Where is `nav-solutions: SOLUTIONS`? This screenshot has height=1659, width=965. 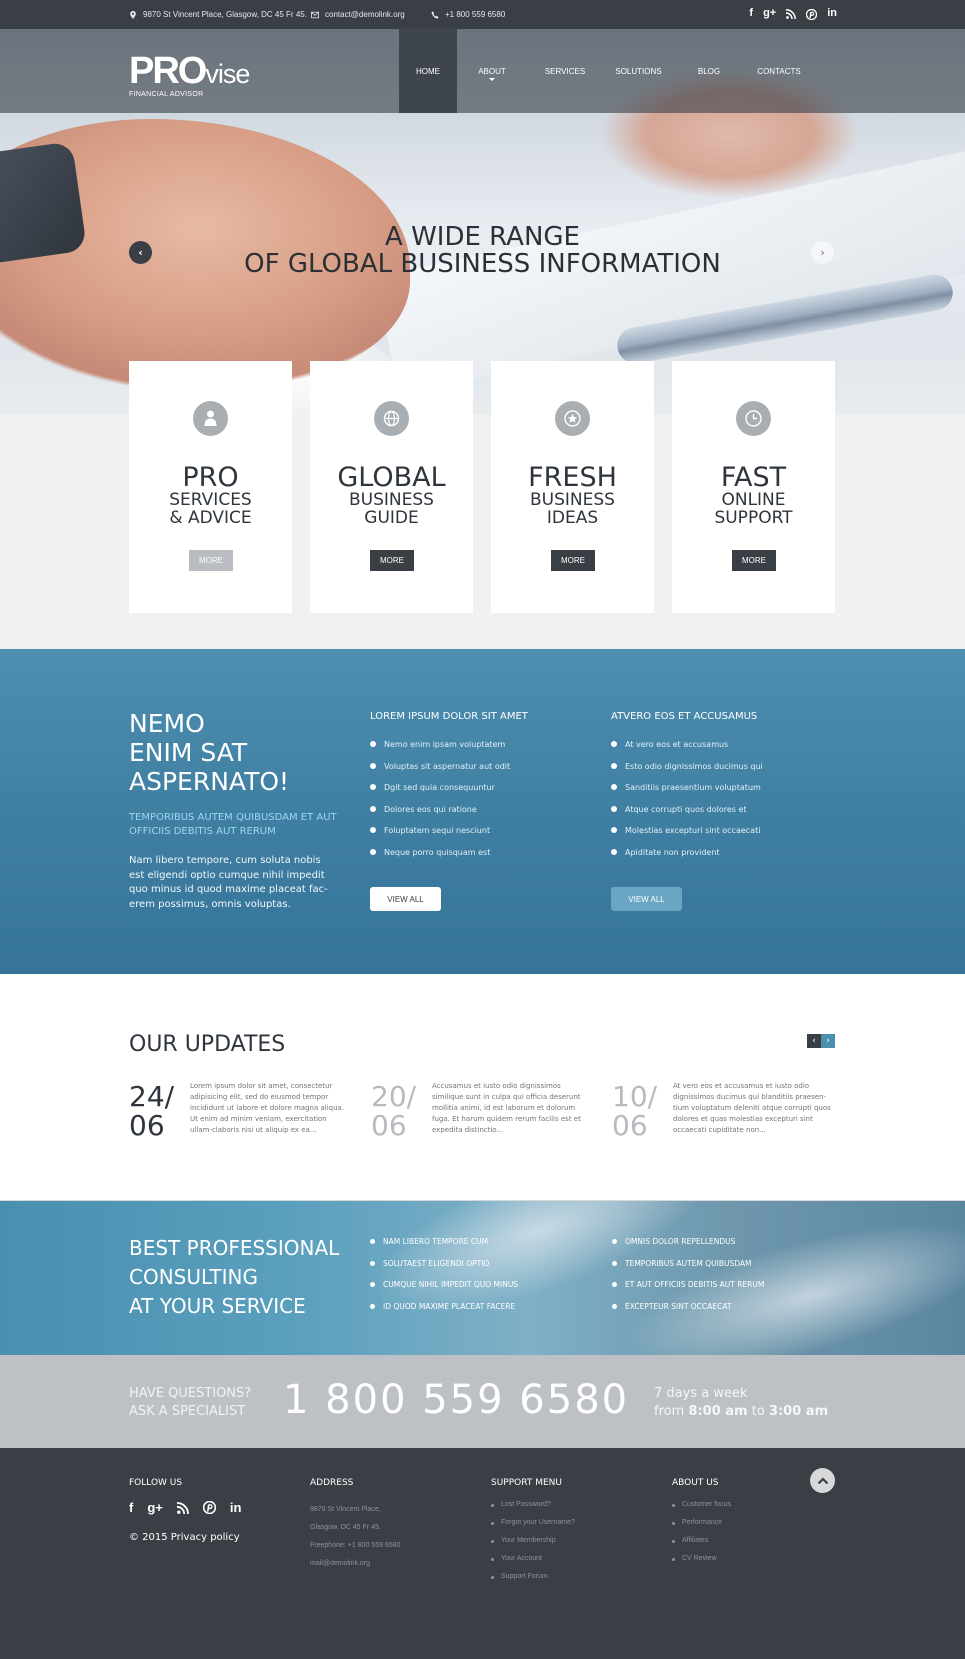
nav-solutions: SOLUTIONS is located at coordinates (638, 71).